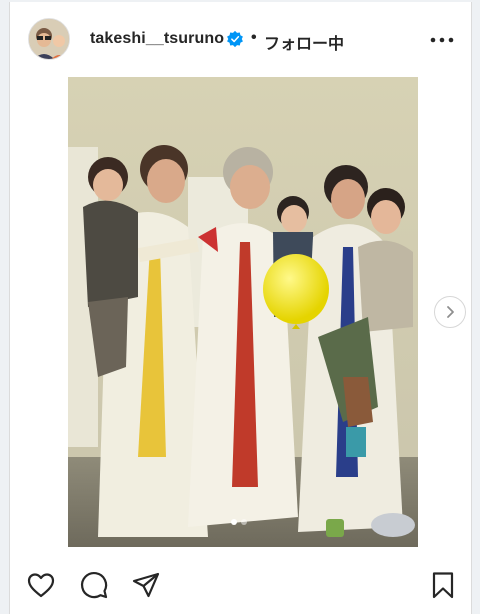 This screenshot has width=480, height=614. I want to click on carousel-dot, so click(244, 522).